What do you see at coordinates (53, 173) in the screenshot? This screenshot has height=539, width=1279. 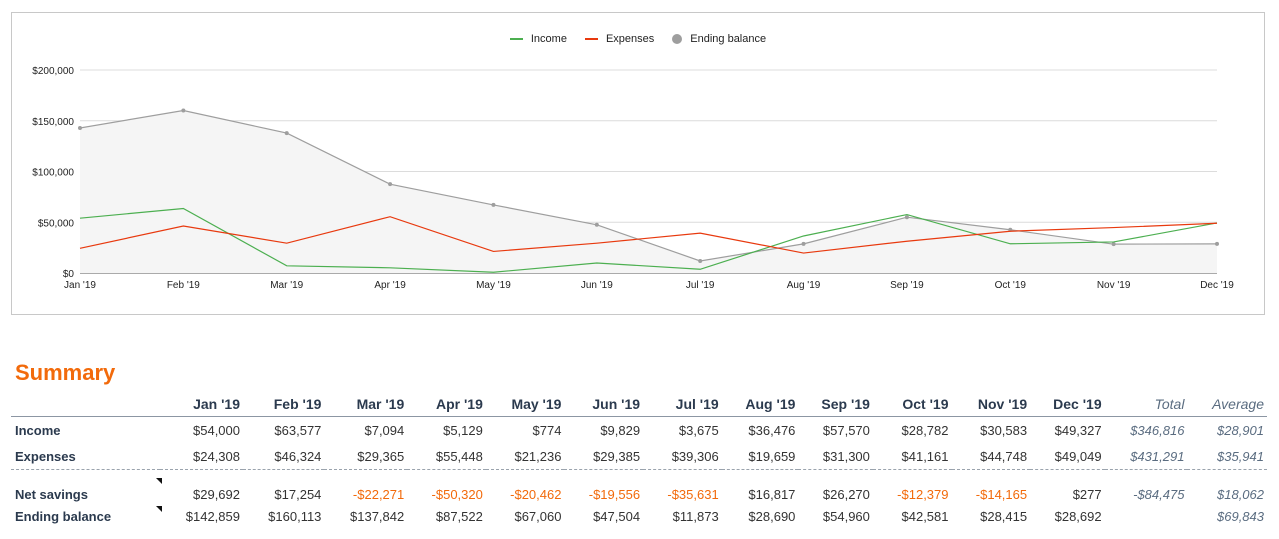 I see `y-tick-label-2: $100,000` at bounding box center [53, 173].